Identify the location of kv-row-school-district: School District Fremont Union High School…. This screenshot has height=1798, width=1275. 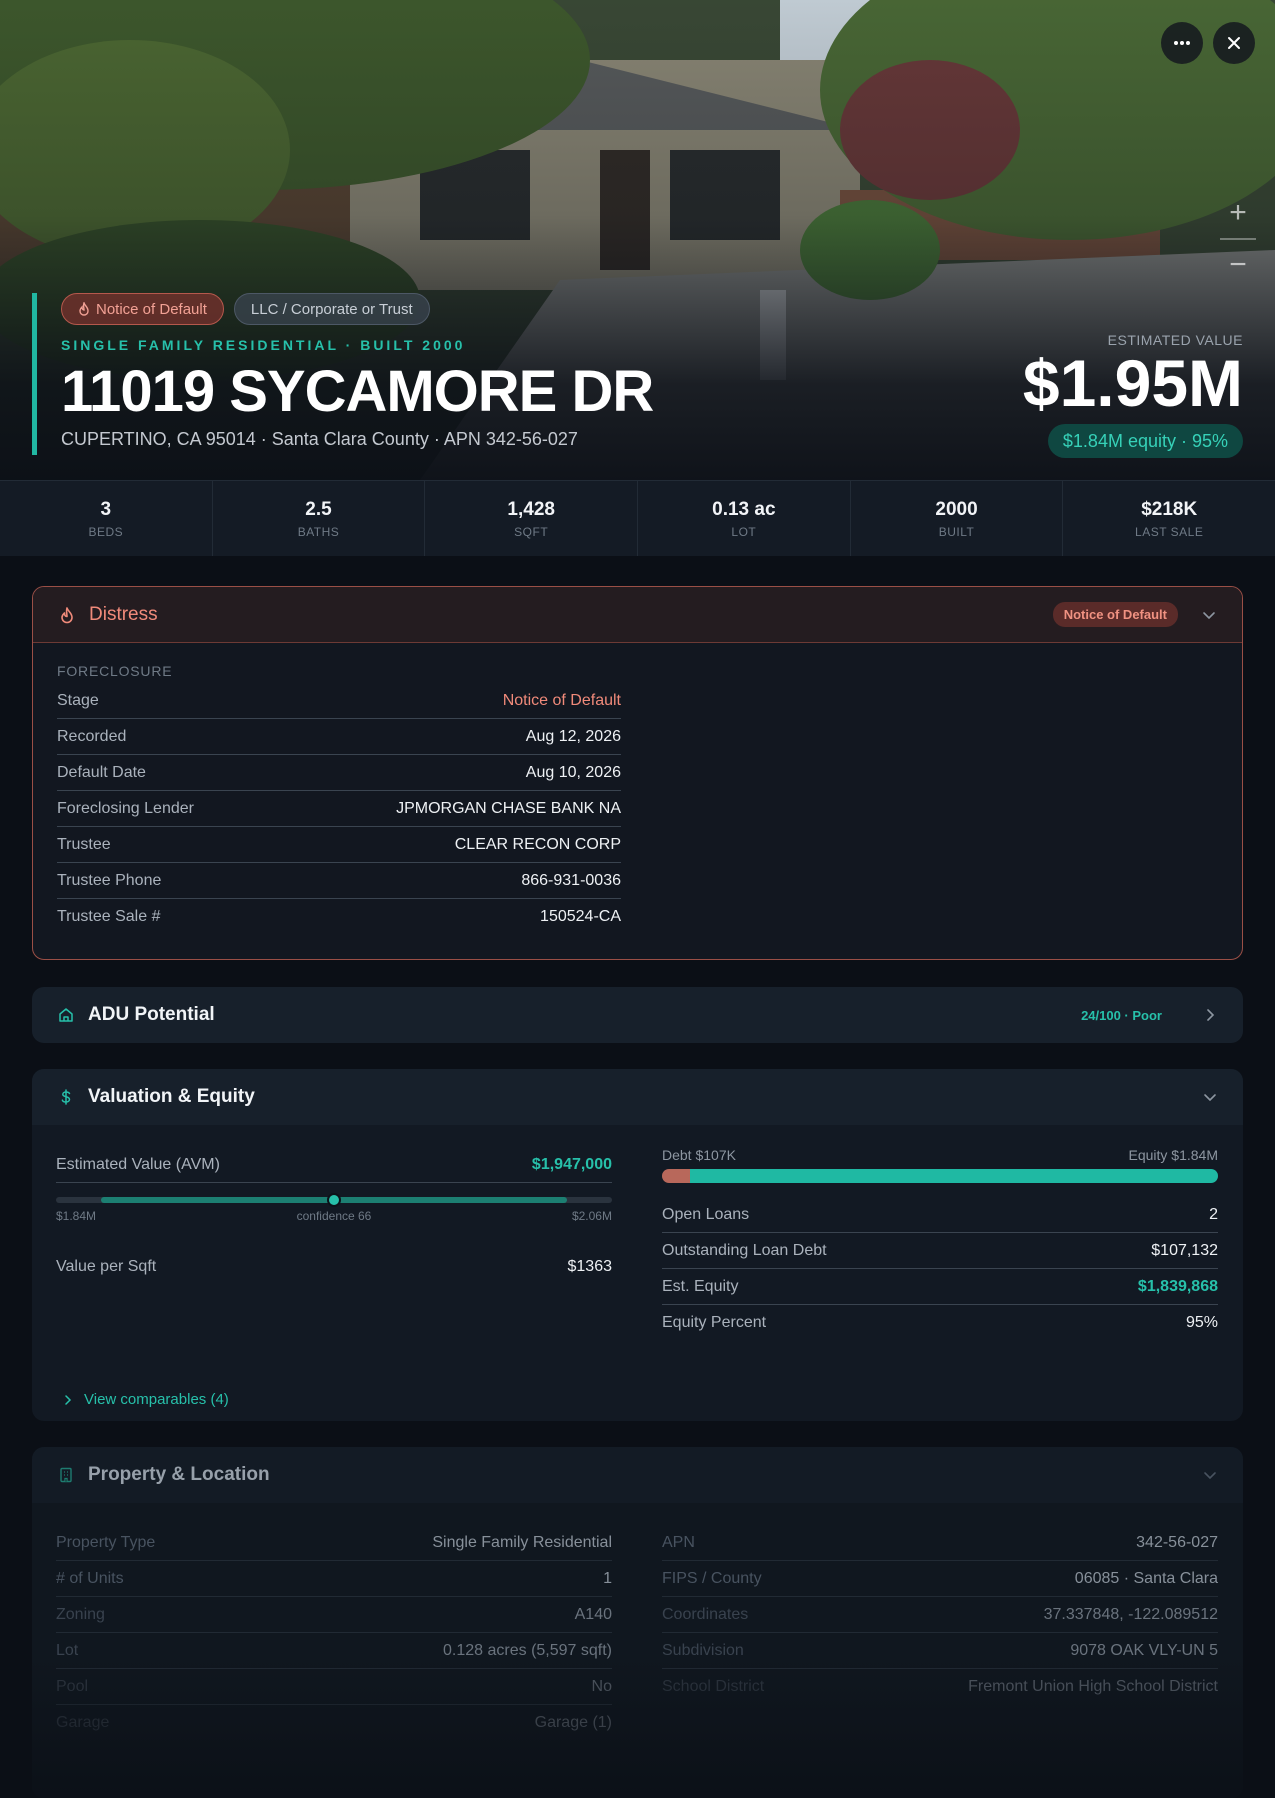
(940, 1687).